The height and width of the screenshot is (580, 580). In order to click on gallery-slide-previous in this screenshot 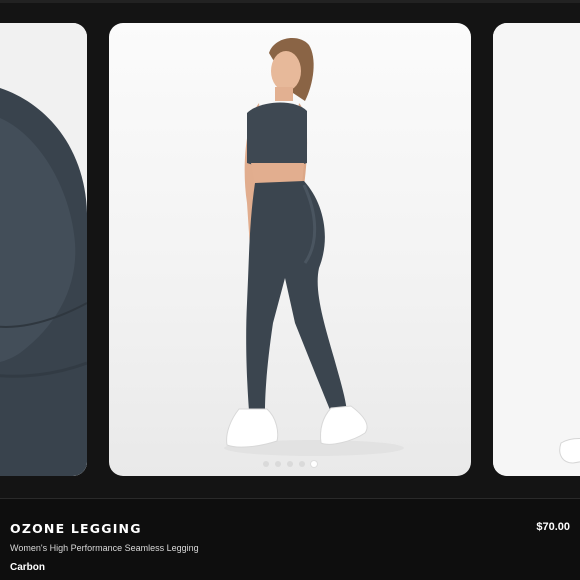, I will do `click(43, 249)`.